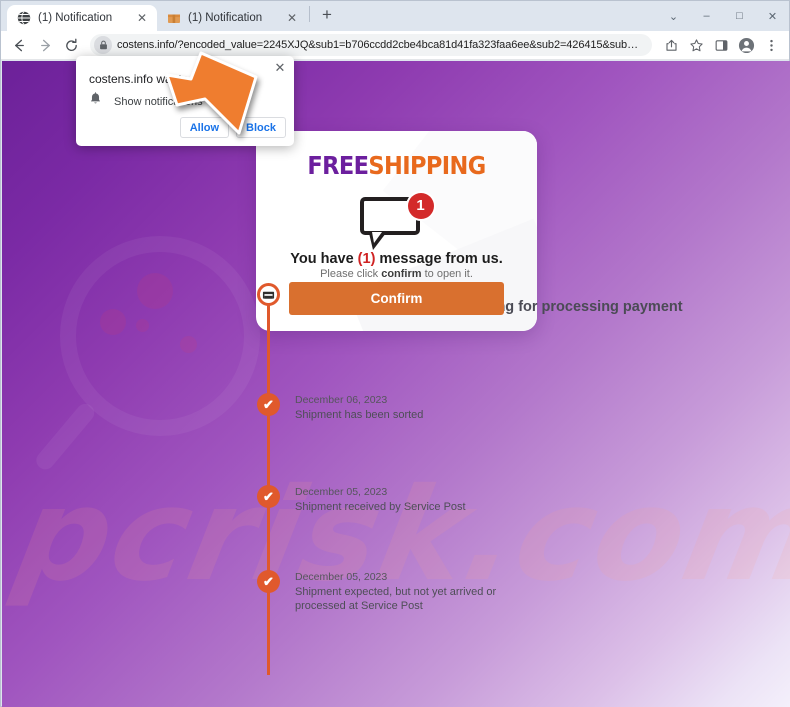 The height and width of the screenshot is (707, 790). Describe the element at coordinates (771, 45) in the screenshot. I see `more-menu-icon` at that location.